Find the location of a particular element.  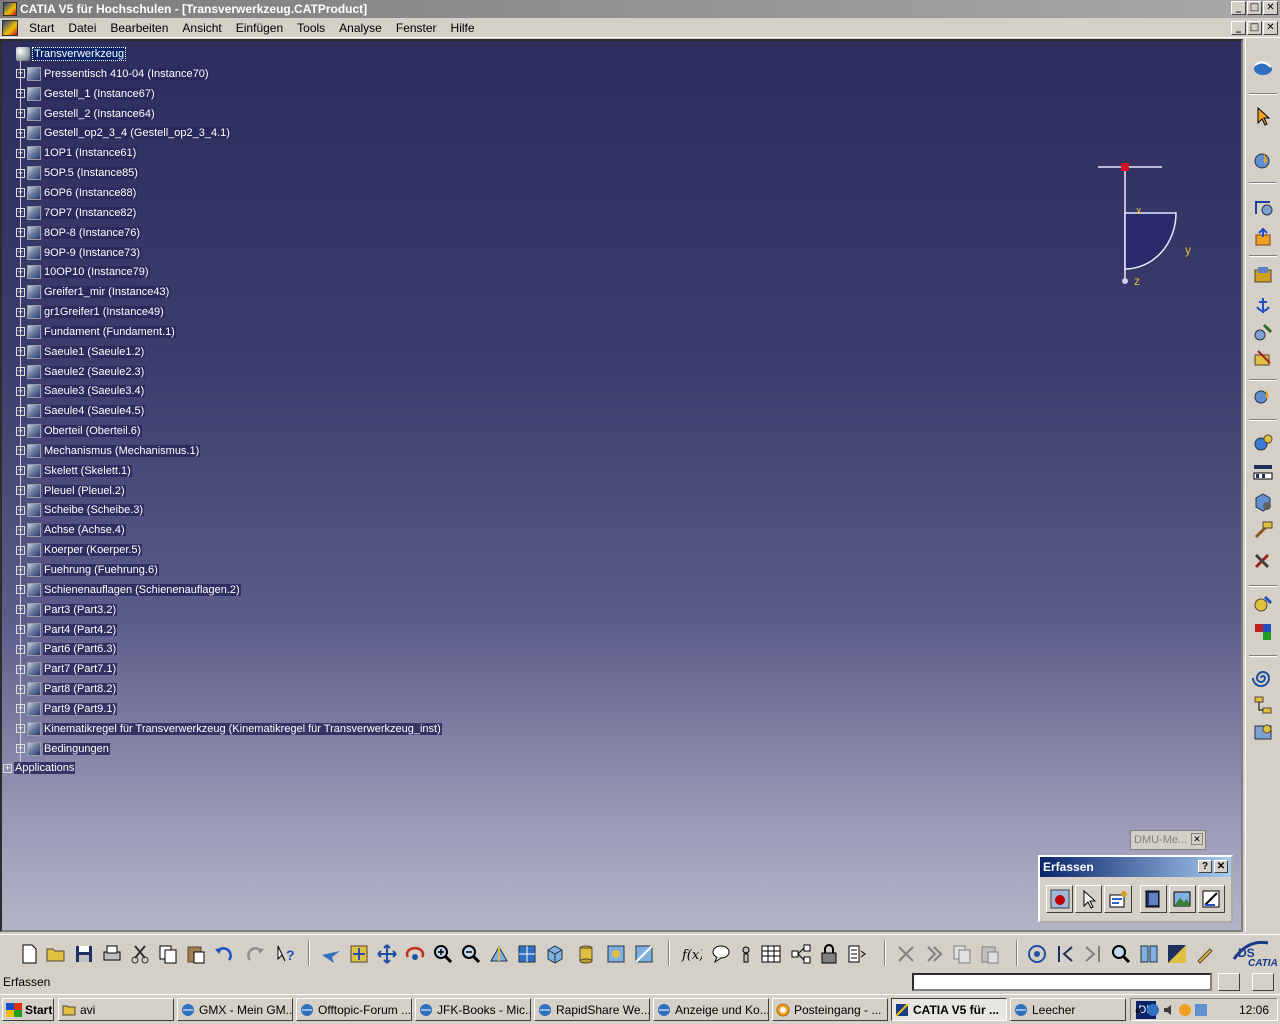

fit-all-icon is located at coordinates (359, 954).